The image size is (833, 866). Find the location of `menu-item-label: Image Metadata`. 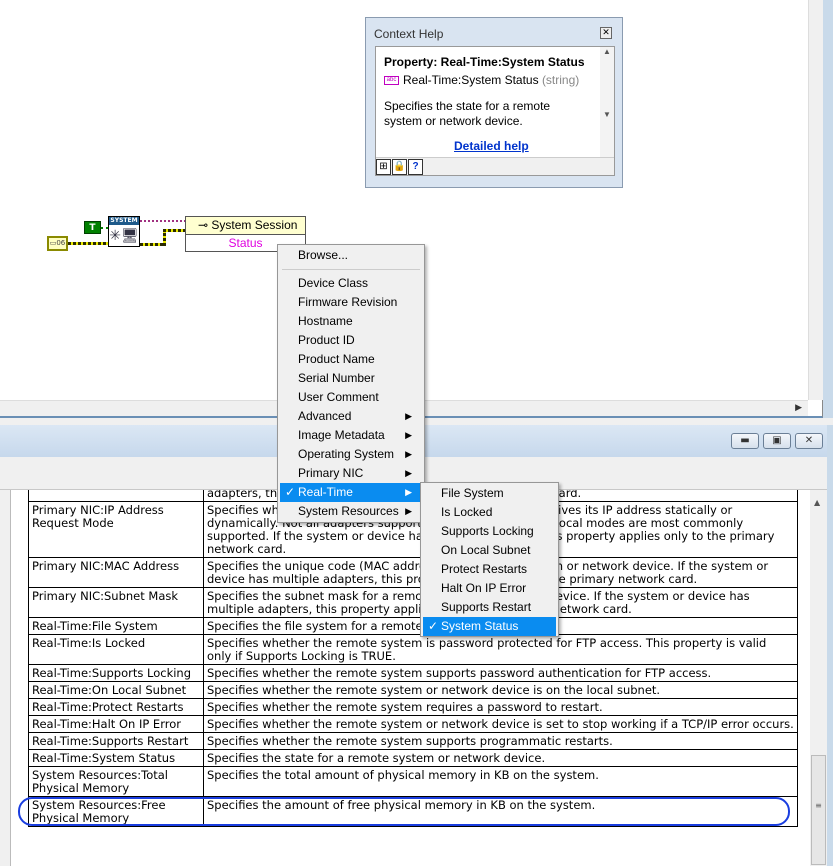

menu-item-label: Image Metadata is located at coordinates (341, 435).